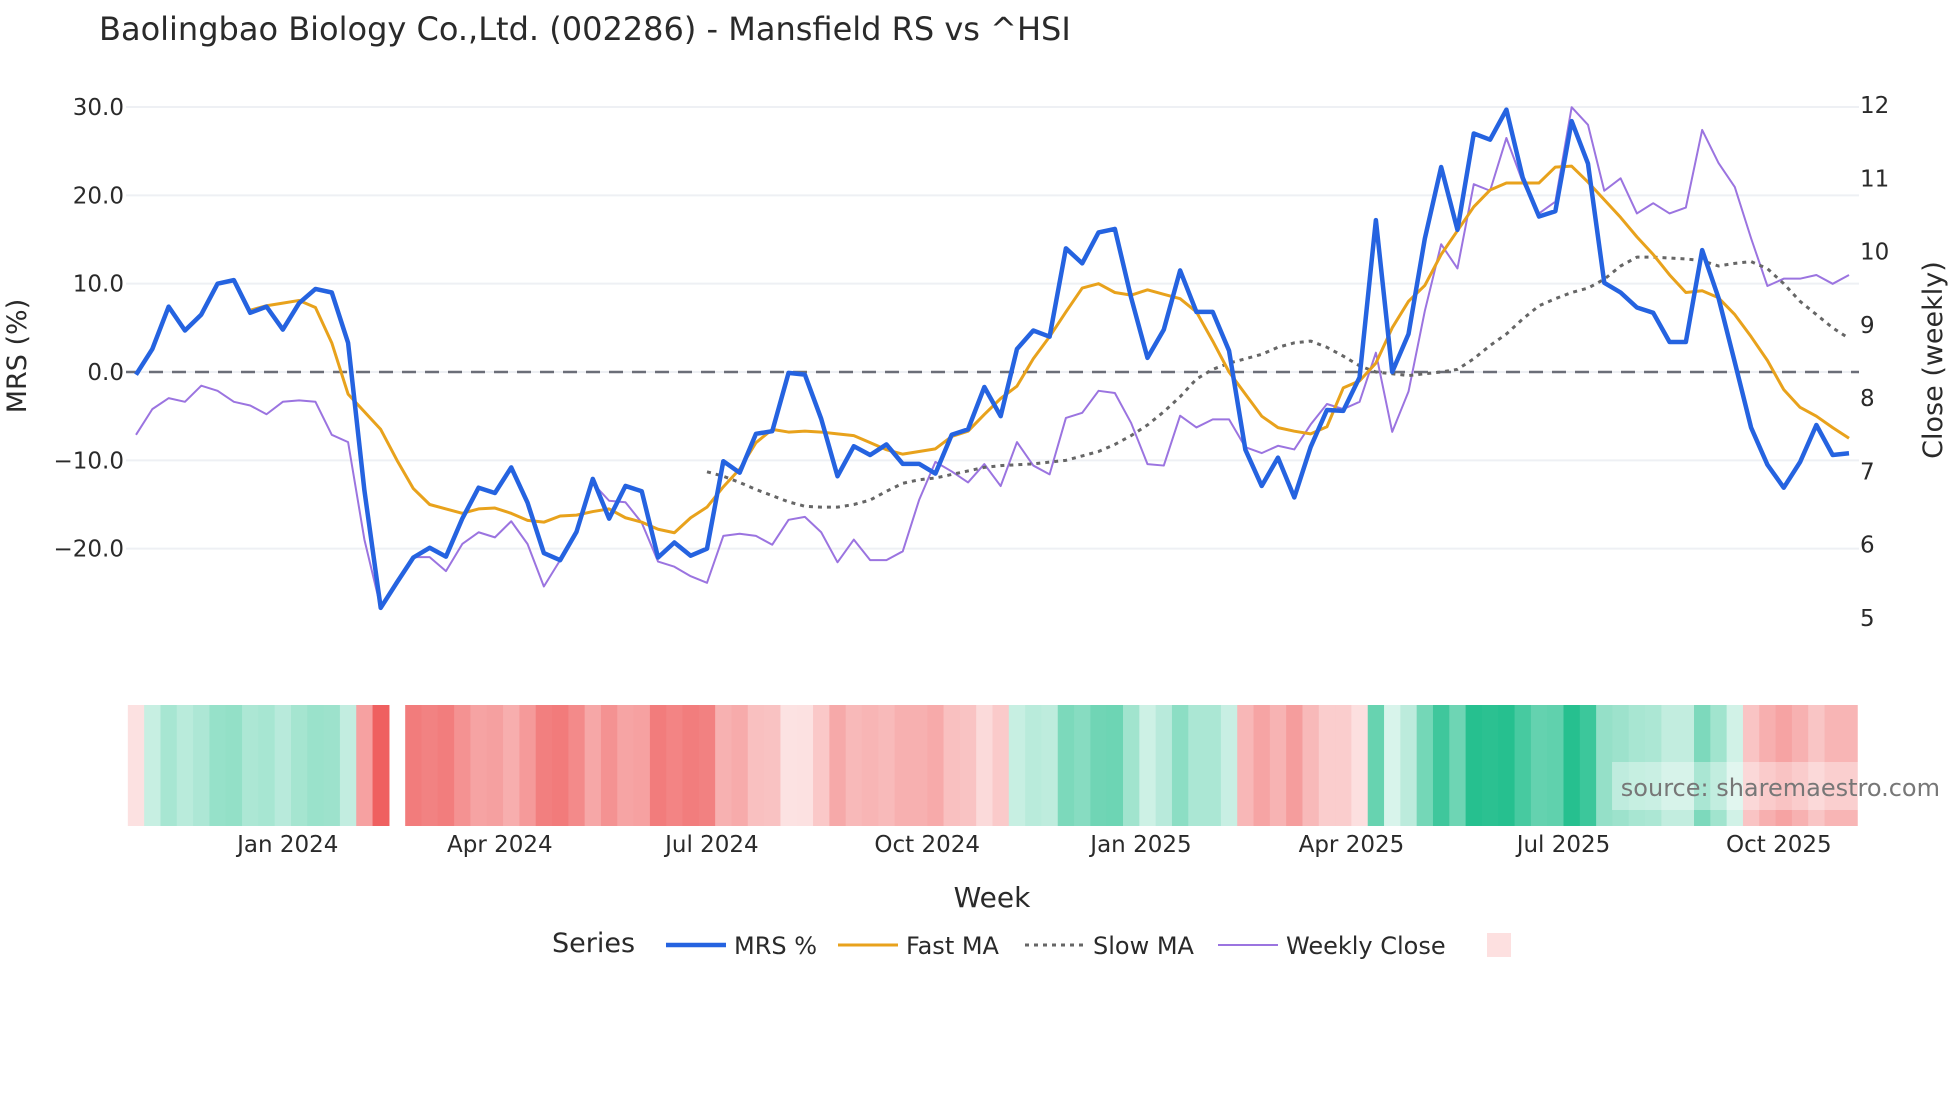 The height and width of the screenshot is (1106, 1960). What do you see at coordinates (1563, 845) in the screenshot?
I see `x-tick-label: Jul 2025` at bounding box center [1563, 845].